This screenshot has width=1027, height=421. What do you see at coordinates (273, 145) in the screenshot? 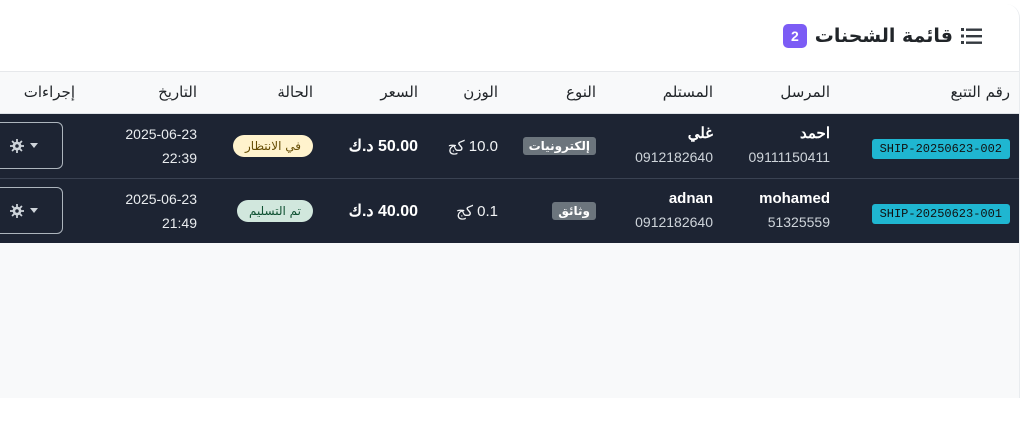
I see `status-badge: في الانتظار` at bounding box center [273, 145].